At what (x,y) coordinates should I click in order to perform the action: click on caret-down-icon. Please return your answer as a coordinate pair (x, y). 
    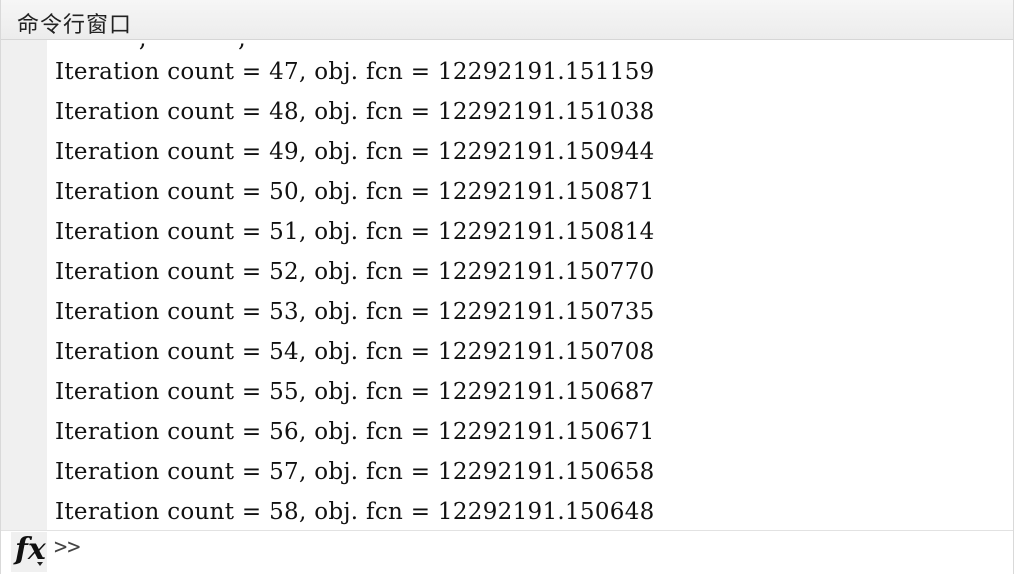
    Looking at the image, I should click on (40, 564).